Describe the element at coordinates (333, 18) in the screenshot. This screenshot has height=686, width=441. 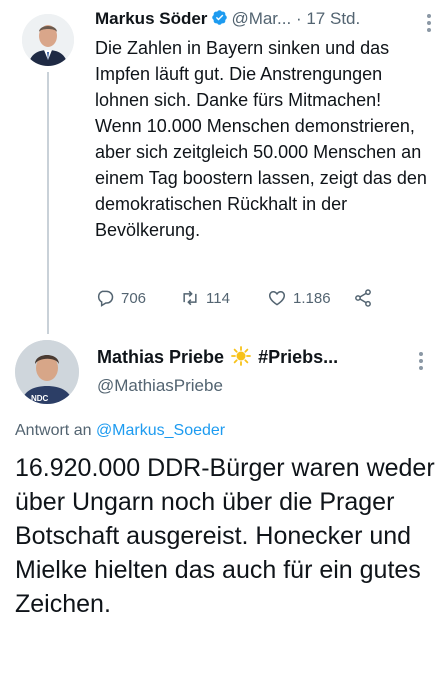
I see `tweet-timestamp: 17 Std.` at that location.